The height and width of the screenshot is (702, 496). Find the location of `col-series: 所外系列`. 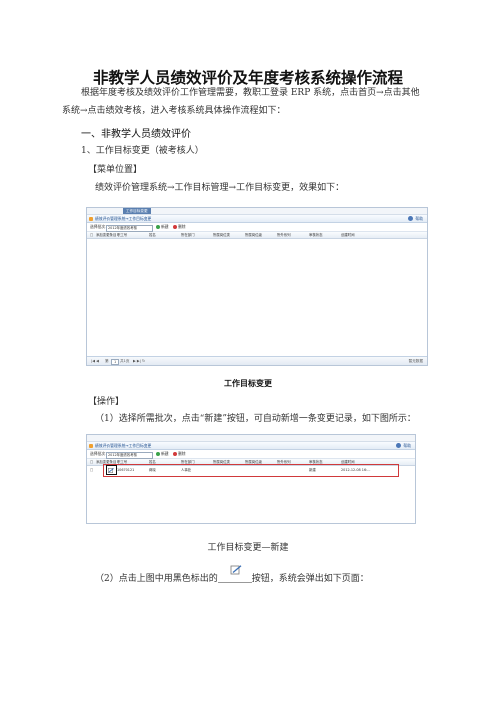

col-series: 所外系列 is located at coordinates (284, 235).